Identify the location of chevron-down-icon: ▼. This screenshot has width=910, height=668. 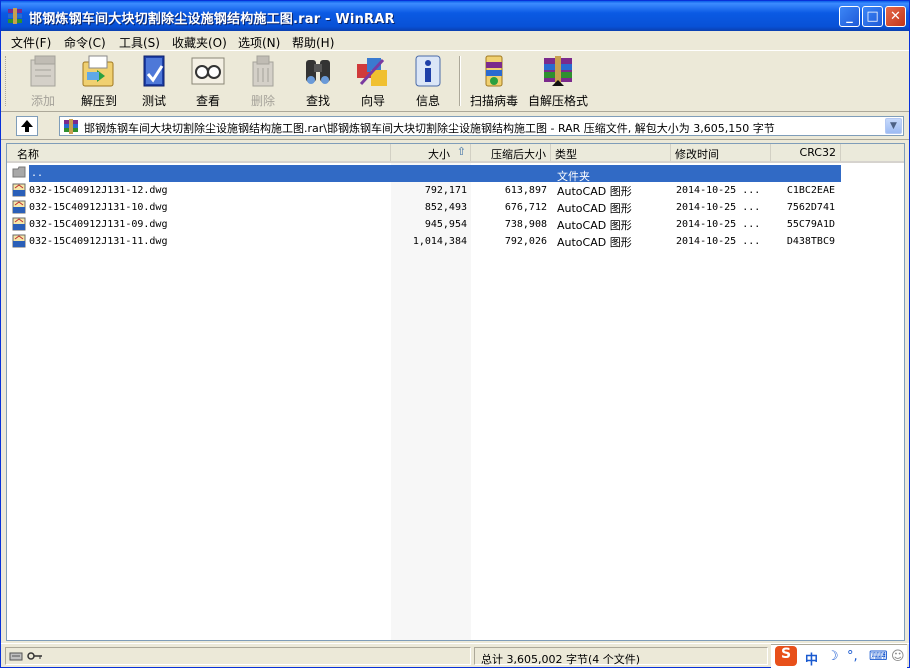
(893, 126).